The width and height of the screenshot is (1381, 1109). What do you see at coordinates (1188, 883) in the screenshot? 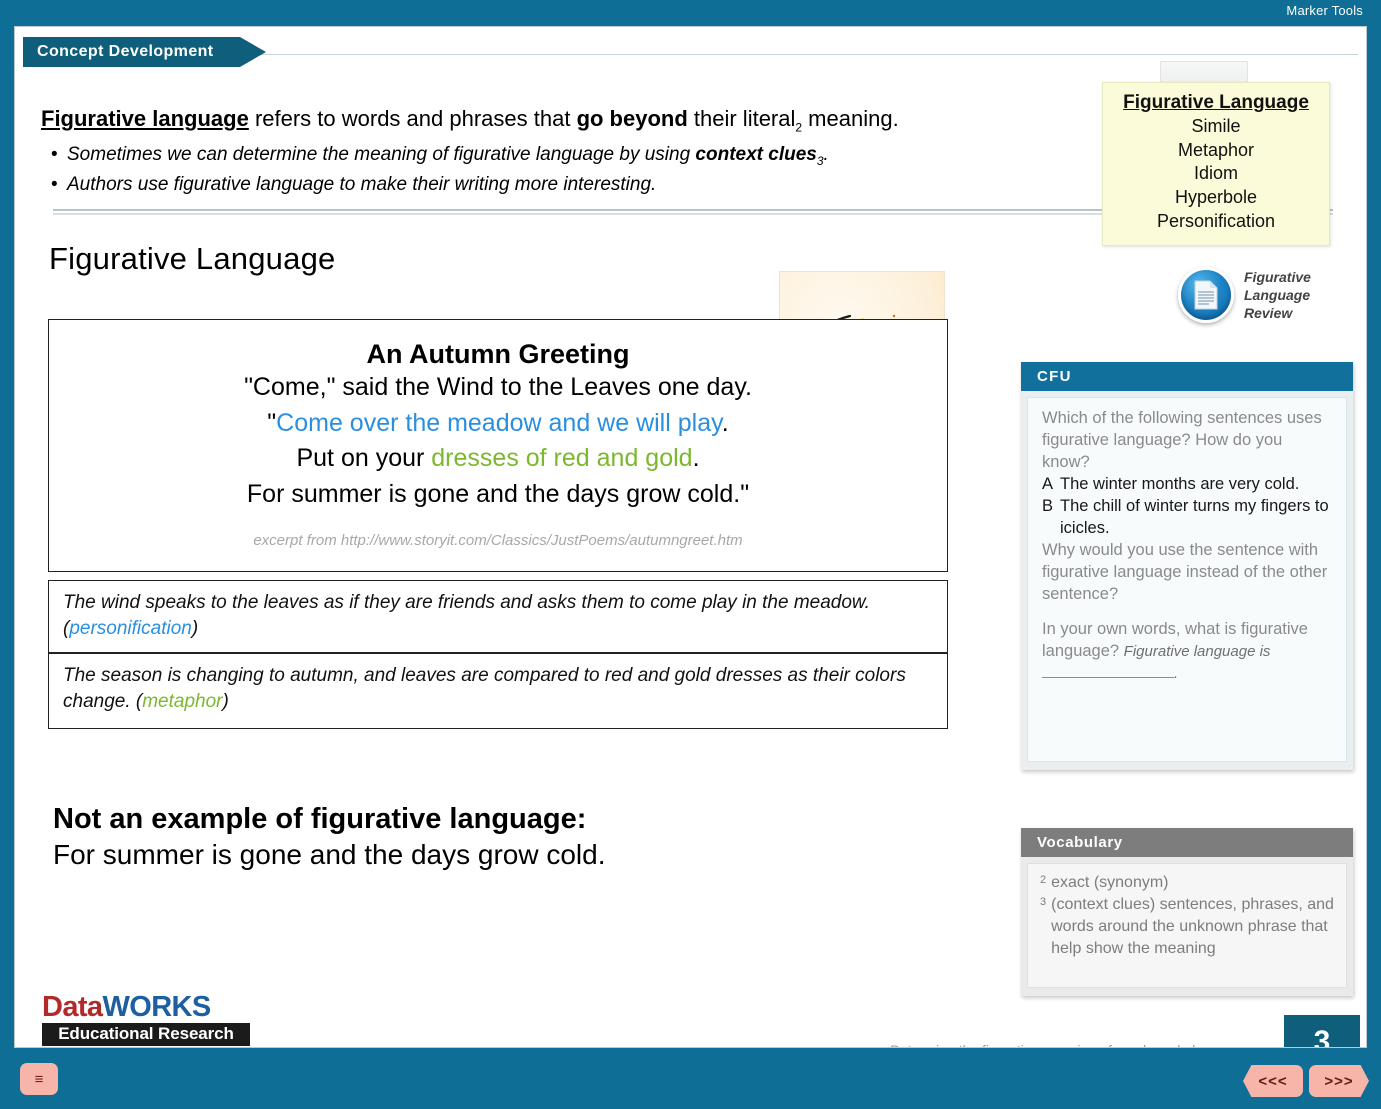
I see `list-item: 2 exact (synonym)` at bounding box center [1188, 883].